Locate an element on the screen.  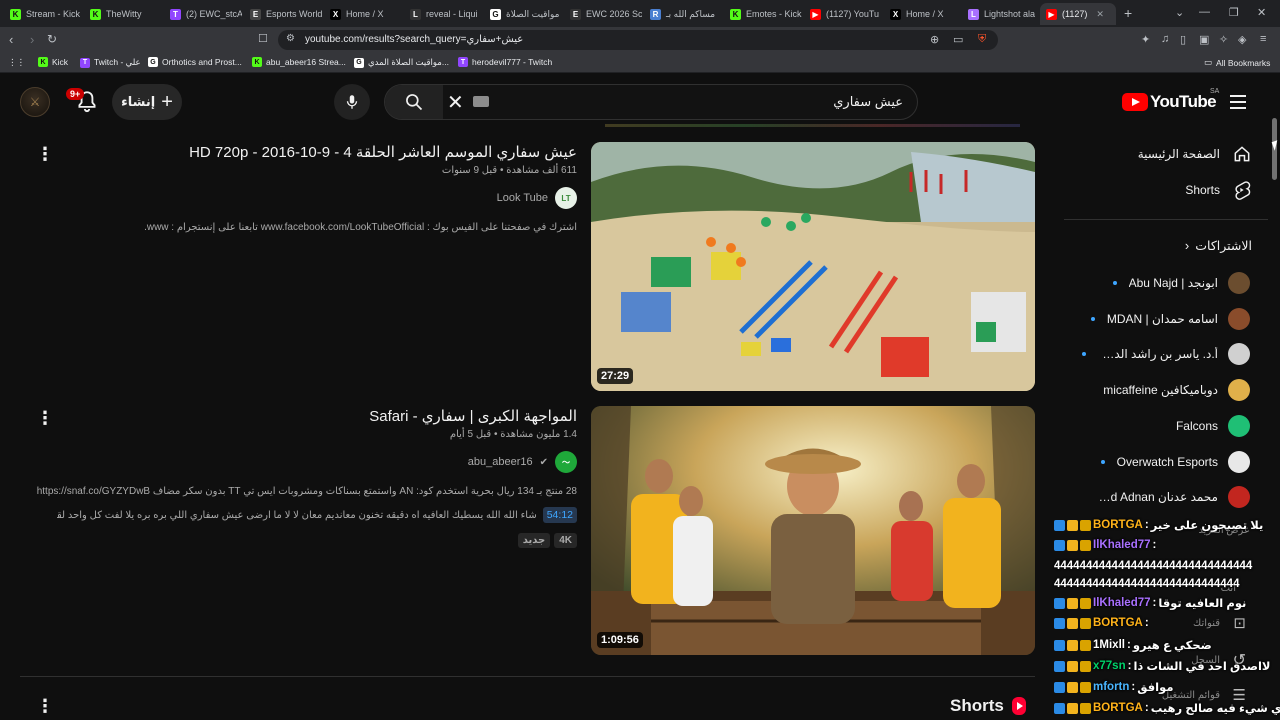
bookmark-favicon-icon: K is located at coordinates (43, 62).